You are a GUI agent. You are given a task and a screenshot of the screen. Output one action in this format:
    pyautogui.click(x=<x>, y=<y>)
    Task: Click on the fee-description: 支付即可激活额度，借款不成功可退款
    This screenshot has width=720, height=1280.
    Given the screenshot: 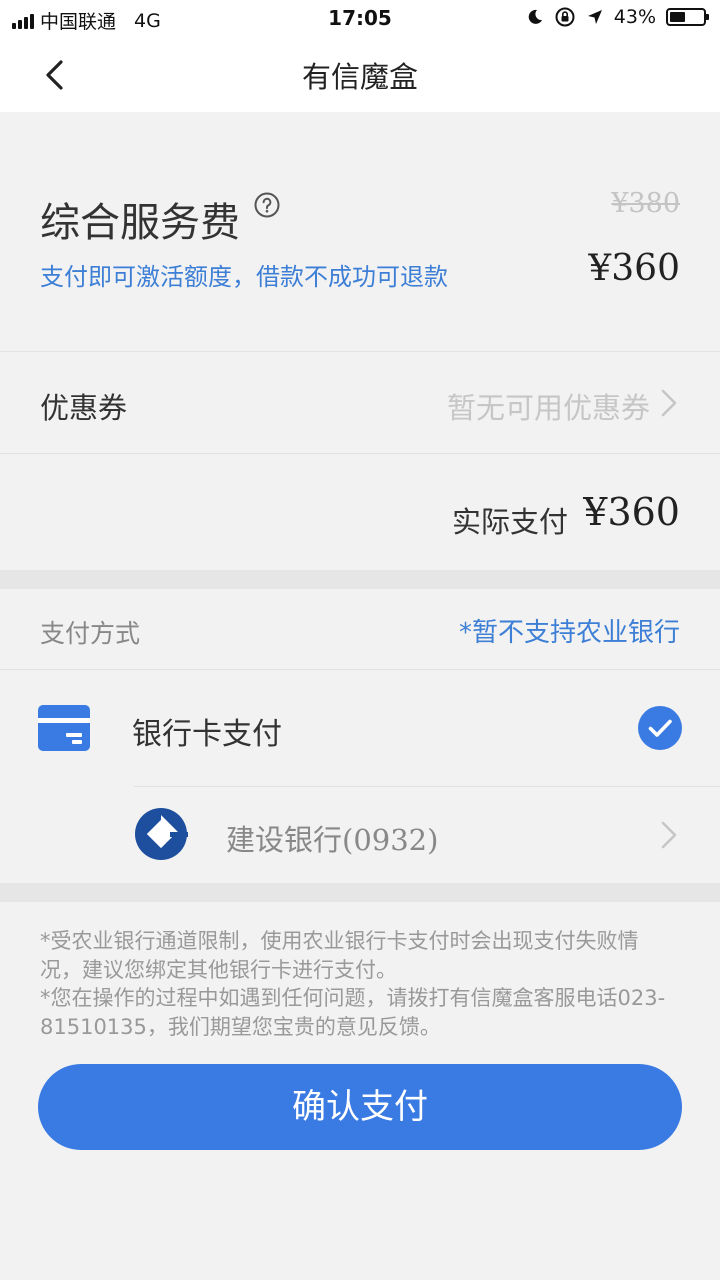 What is the action you would take?
    pyautogui.click(x=244, y=277)
    